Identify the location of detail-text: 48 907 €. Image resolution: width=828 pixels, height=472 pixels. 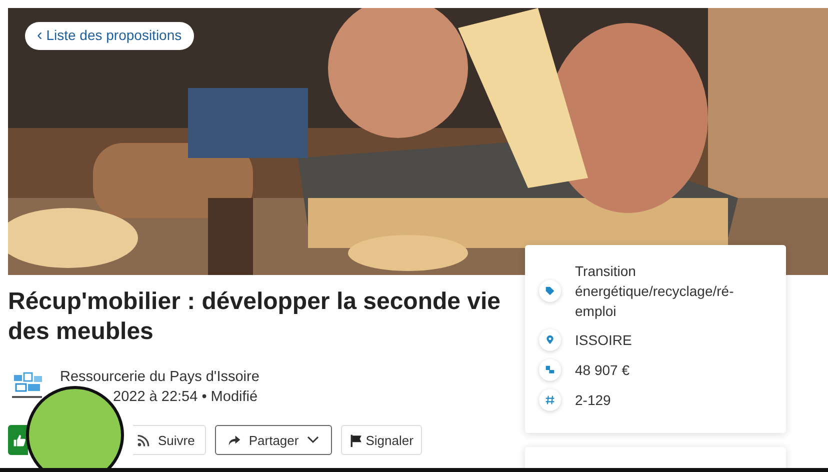
(602, 370).